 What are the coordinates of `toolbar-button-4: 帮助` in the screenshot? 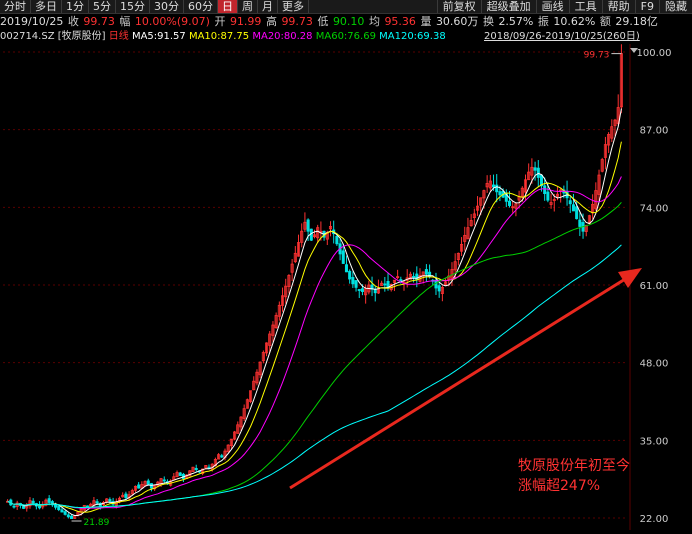 It's located at (618, 6).